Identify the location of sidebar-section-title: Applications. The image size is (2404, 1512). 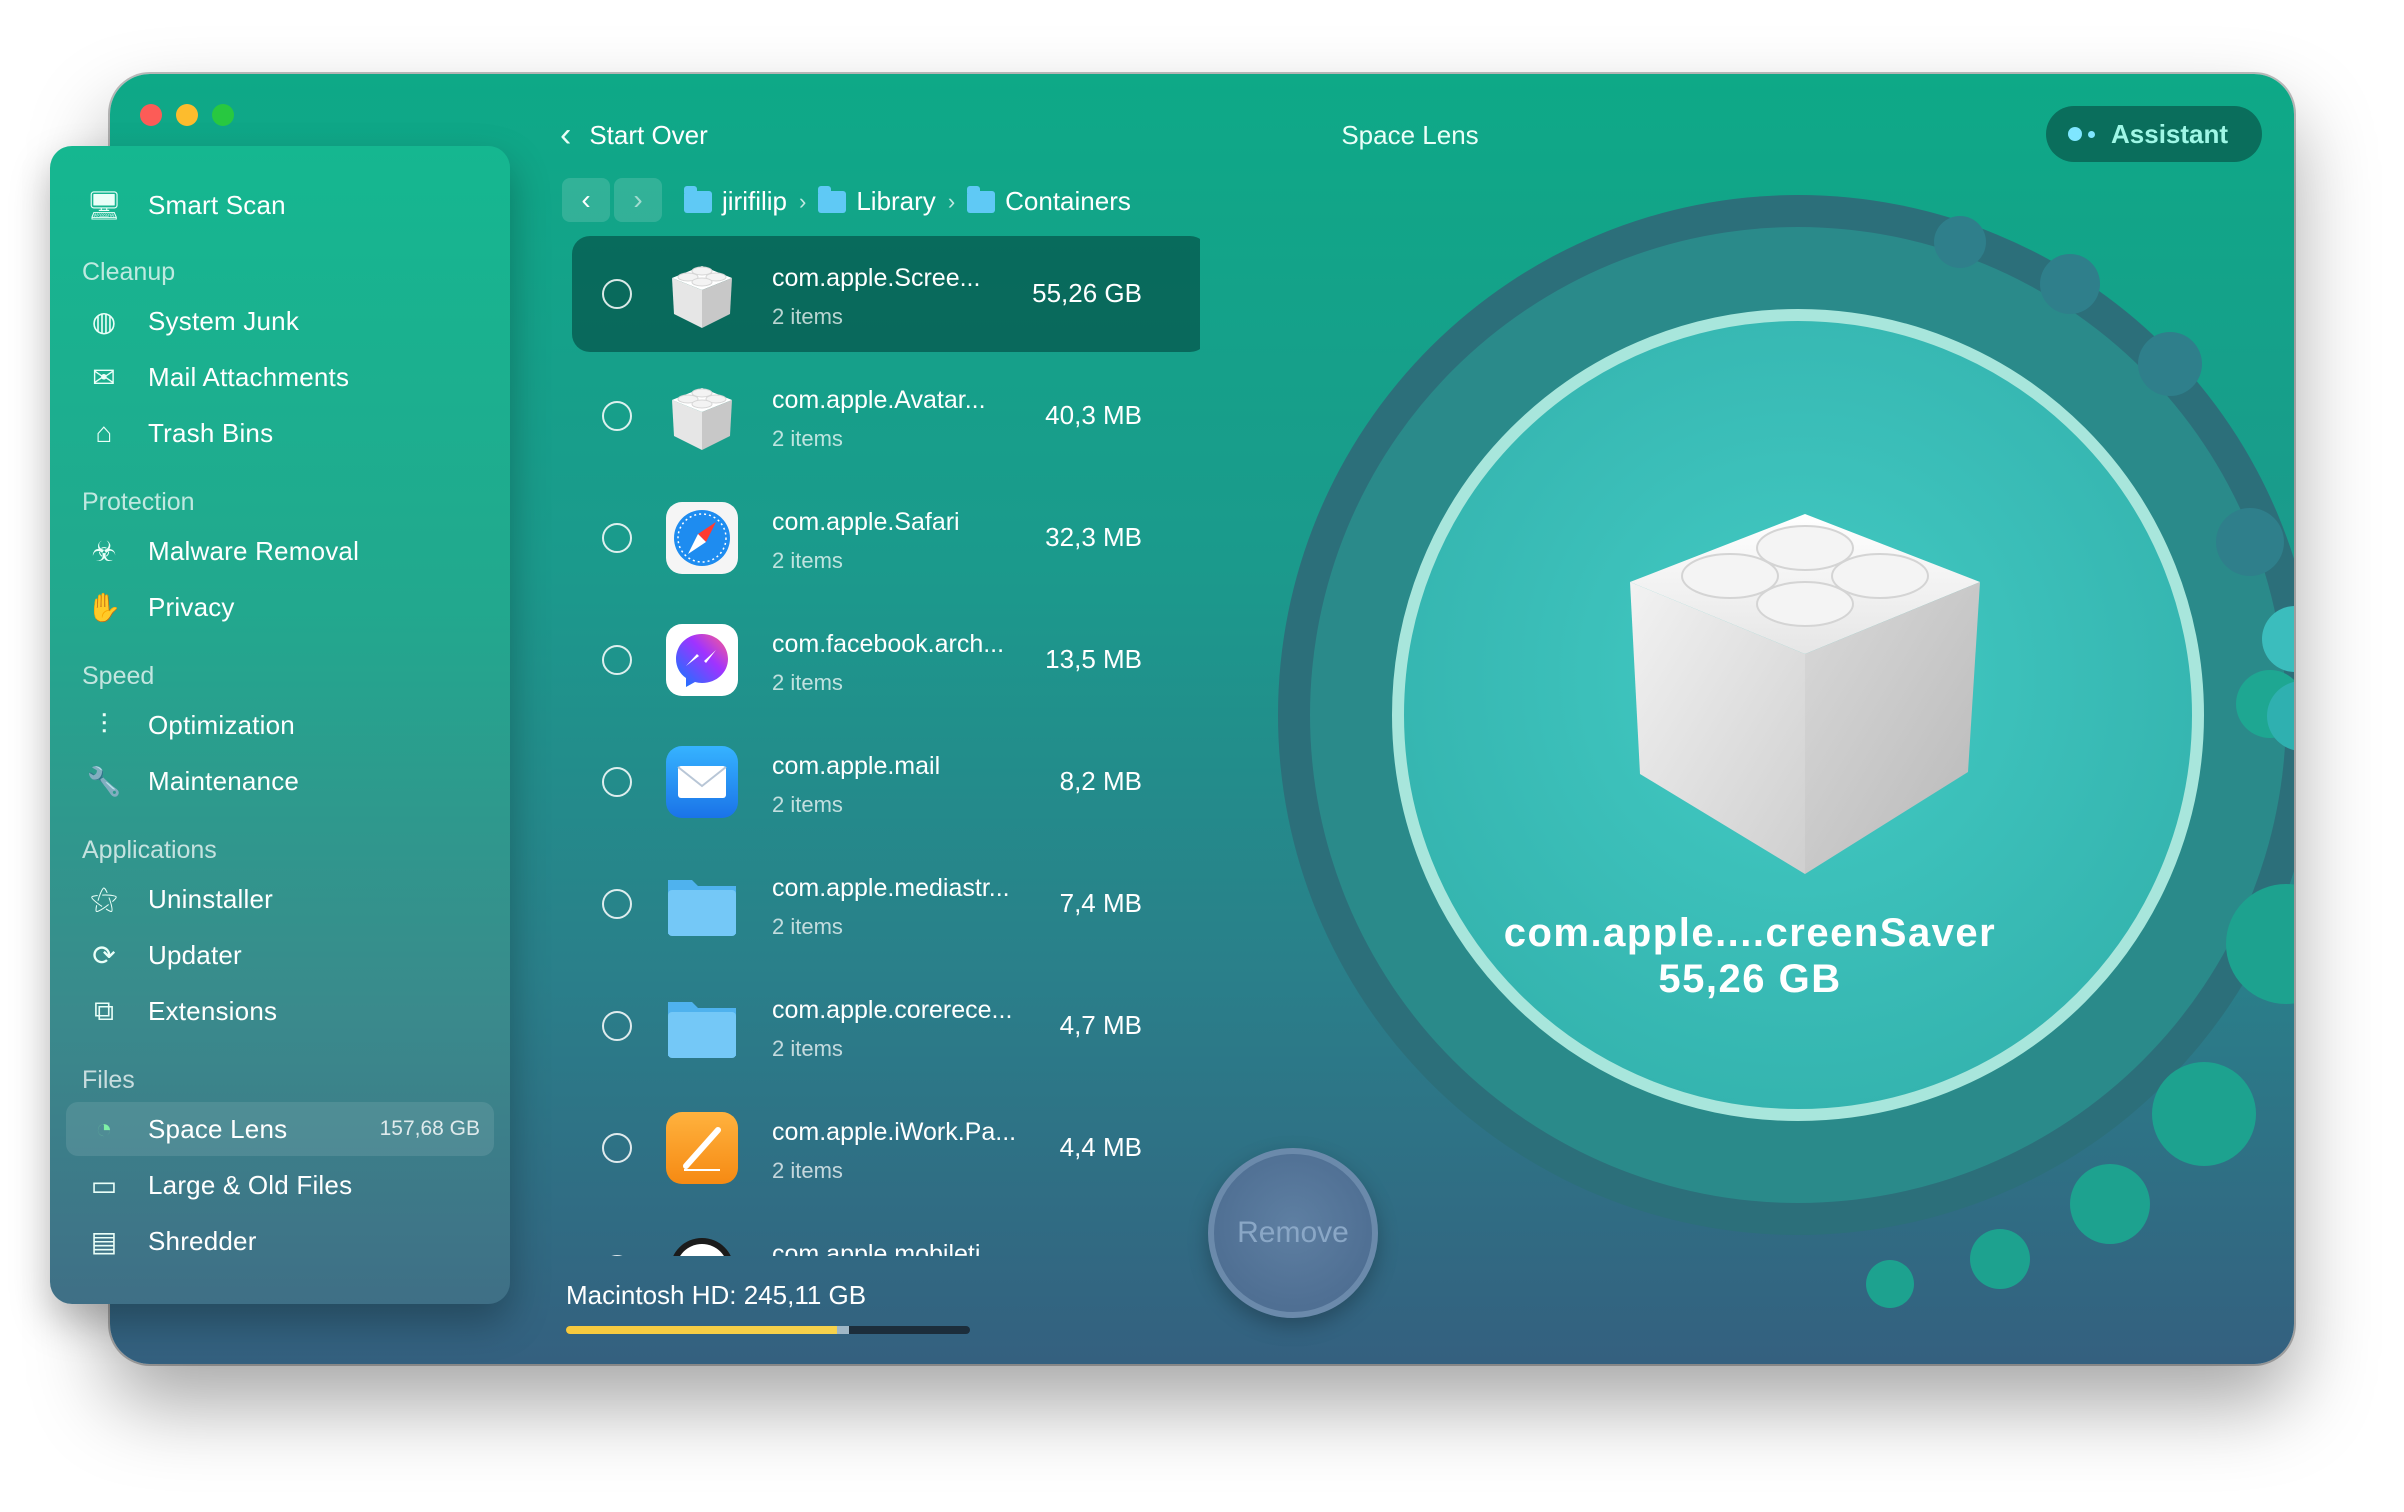
(149, 850).